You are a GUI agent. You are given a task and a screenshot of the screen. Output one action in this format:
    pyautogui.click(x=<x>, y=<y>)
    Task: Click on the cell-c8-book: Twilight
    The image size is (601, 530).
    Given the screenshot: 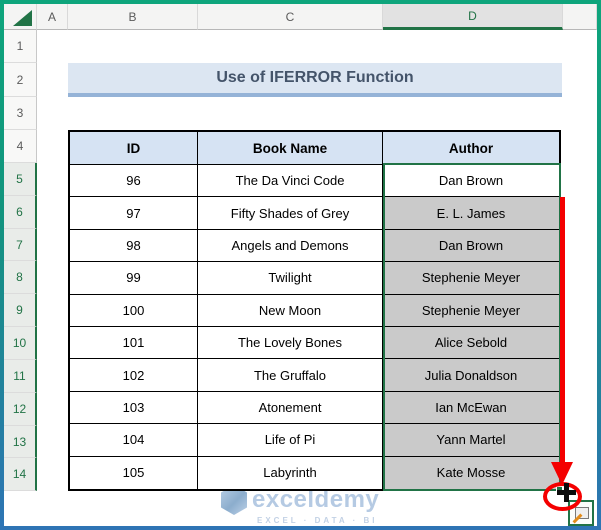 What is the action you would take?
    pyautogui.click(x=290, y=278)
    